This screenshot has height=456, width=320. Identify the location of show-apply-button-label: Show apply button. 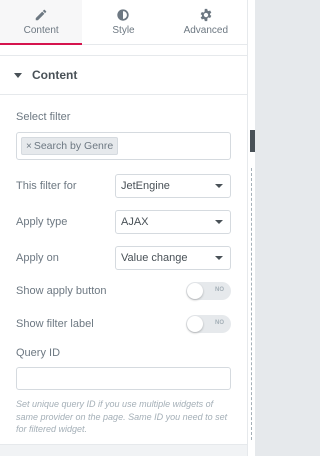
(61, 291).